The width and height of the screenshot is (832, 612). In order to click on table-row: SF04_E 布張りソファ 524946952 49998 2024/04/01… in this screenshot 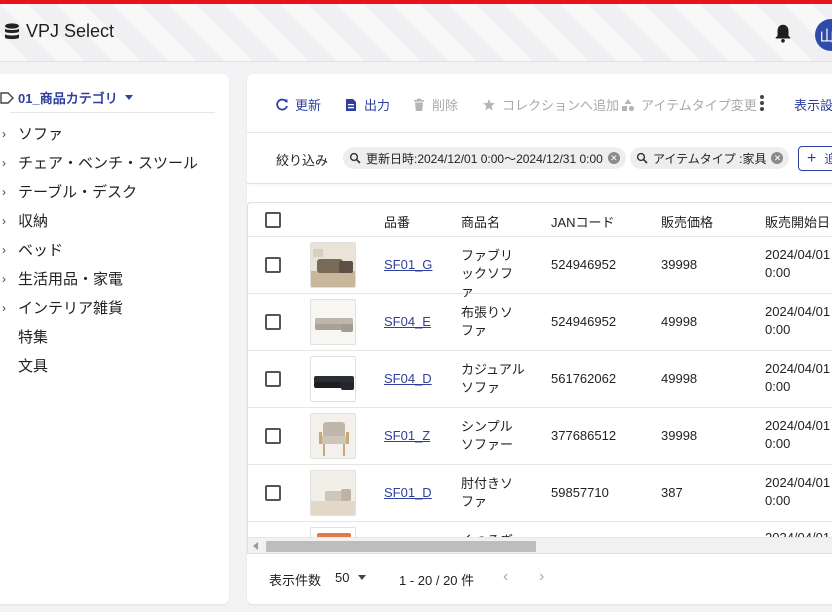, I will do `click(540, 322)`.